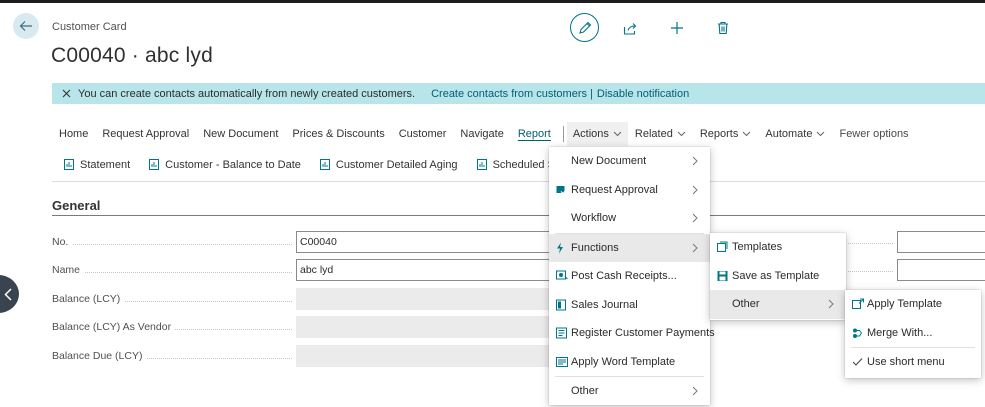 The height and width of the screenshot is (407, 985). Describe the element at coordinates (26, 26) in the screenshot. I see `back-button` at that location.